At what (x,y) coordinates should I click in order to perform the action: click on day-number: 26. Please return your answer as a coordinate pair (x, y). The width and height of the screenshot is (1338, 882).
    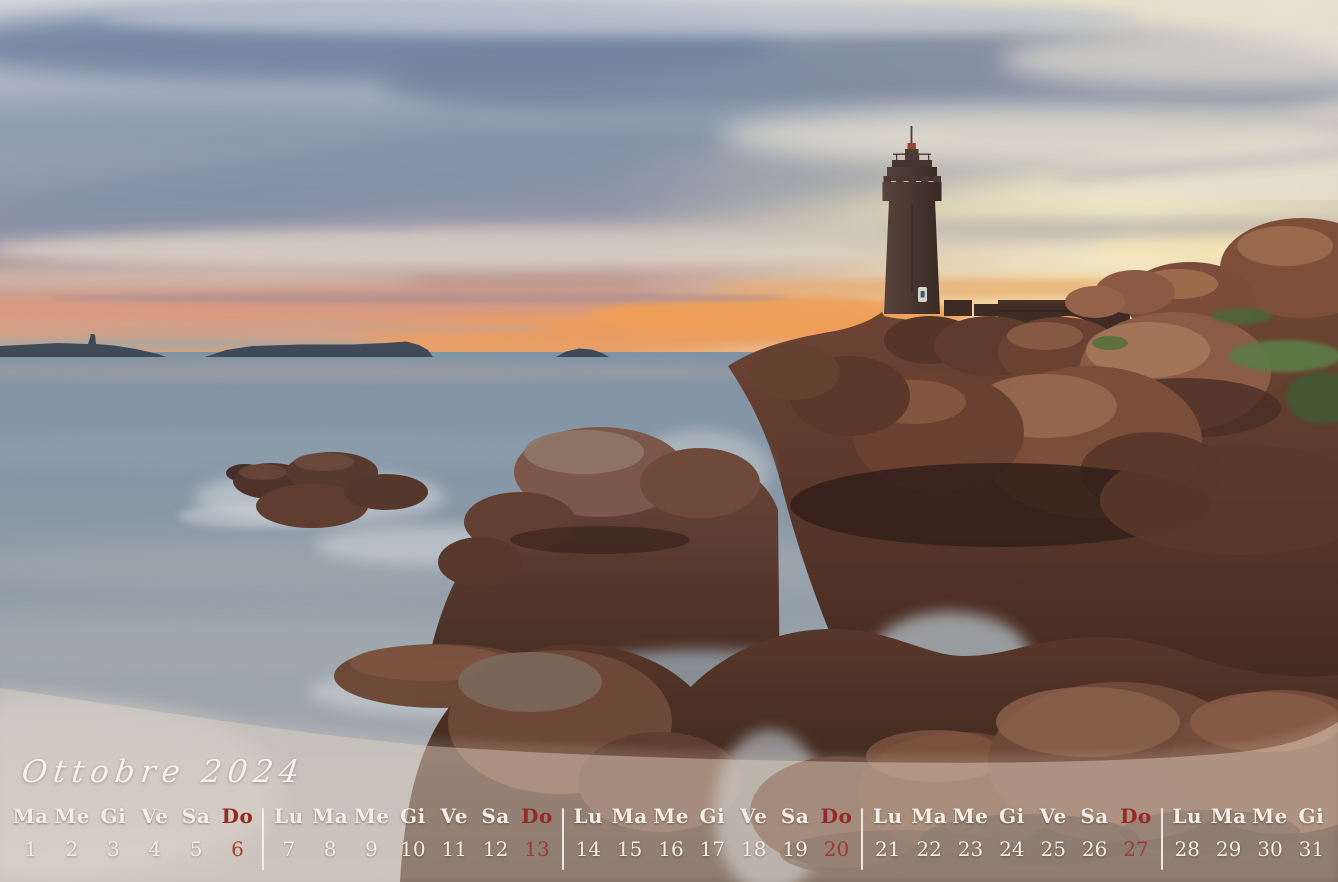
    Looking at the image, I should click on (1094, 849).